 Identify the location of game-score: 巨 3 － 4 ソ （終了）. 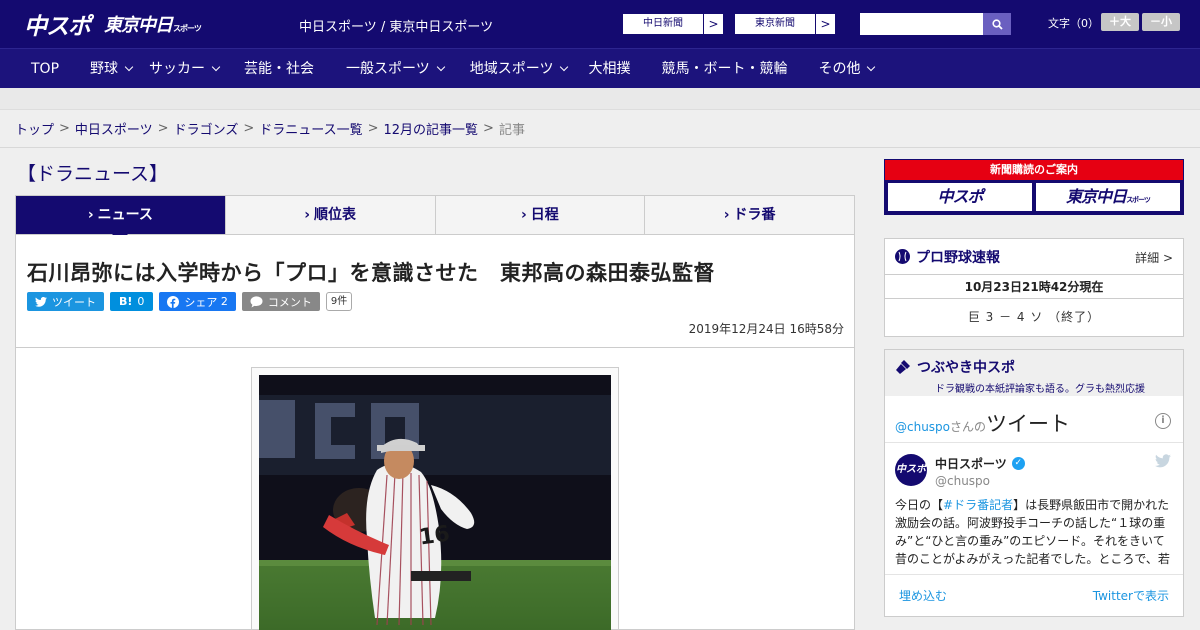
(1034, 317).